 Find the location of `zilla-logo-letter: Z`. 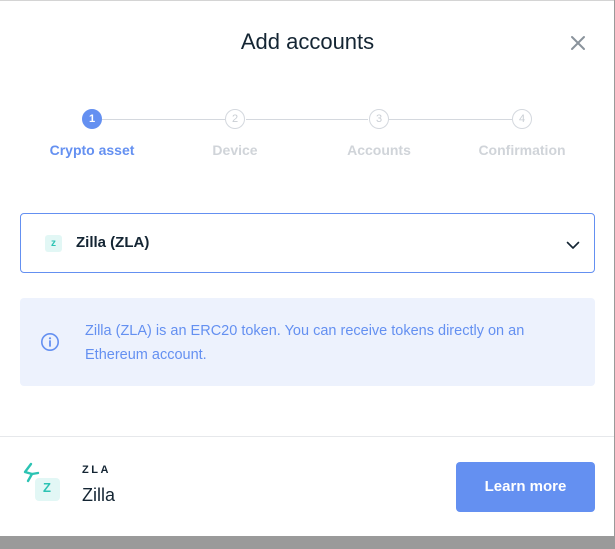

zilla-logo-letter: Z is located at coordinates (47, 487).